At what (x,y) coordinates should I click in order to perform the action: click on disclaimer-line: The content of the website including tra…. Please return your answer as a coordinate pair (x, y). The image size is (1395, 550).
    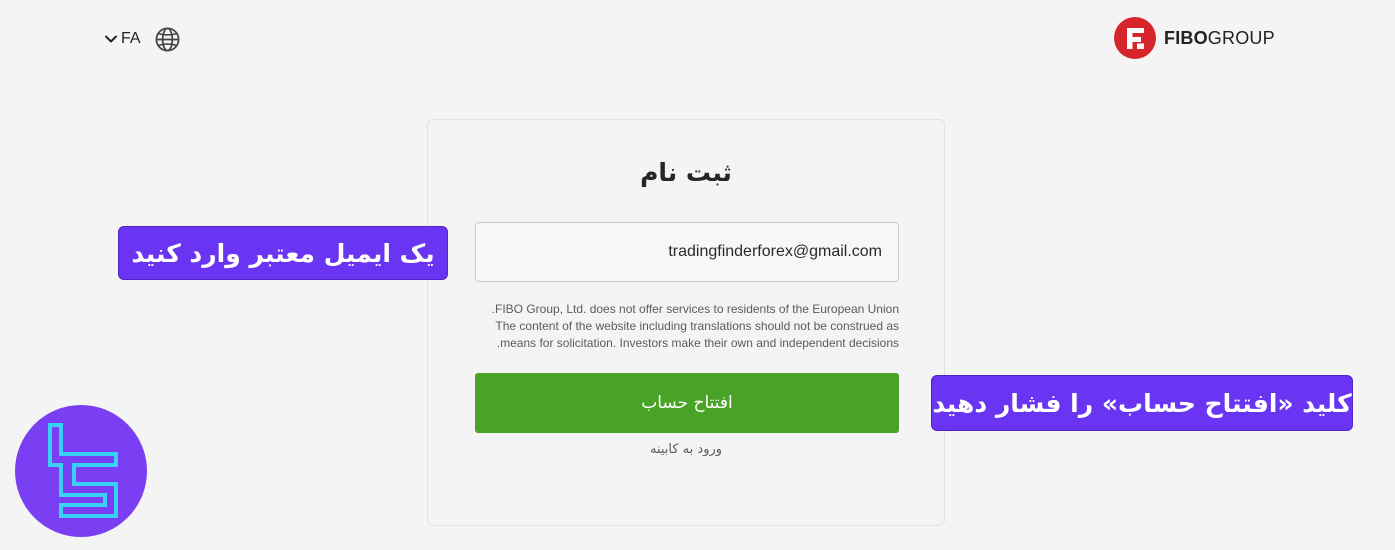
    Looking at the image, I should click on (697, 326).